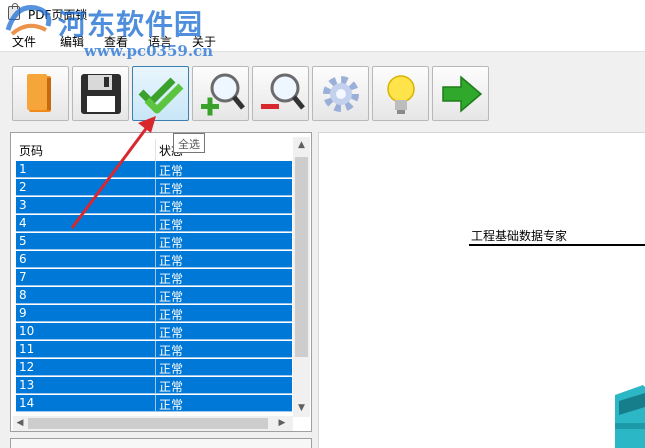 The height and width of the screenshot is (448, 645). I want to click on bottom-panel, so click(161, 443).